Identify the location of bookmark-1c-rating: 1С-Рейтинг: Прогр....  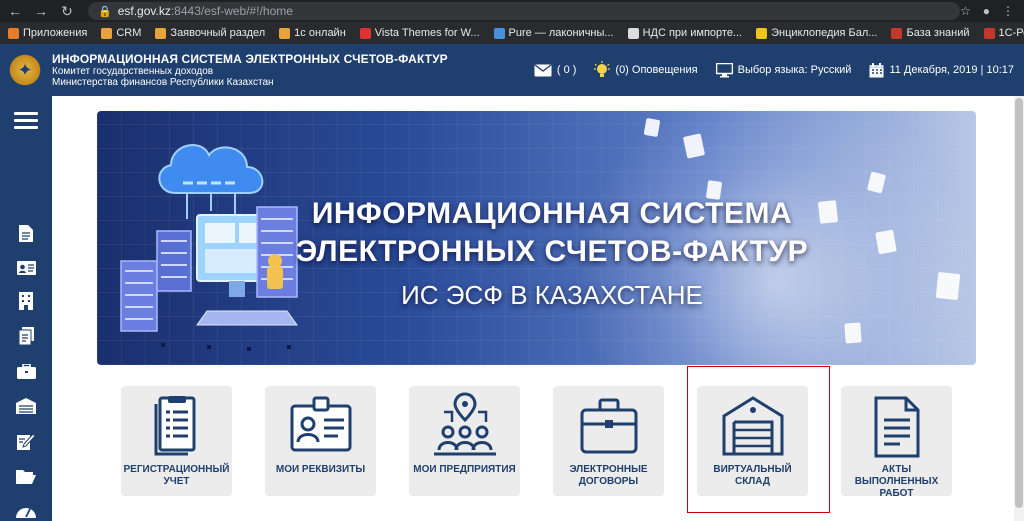
(1003, 33).